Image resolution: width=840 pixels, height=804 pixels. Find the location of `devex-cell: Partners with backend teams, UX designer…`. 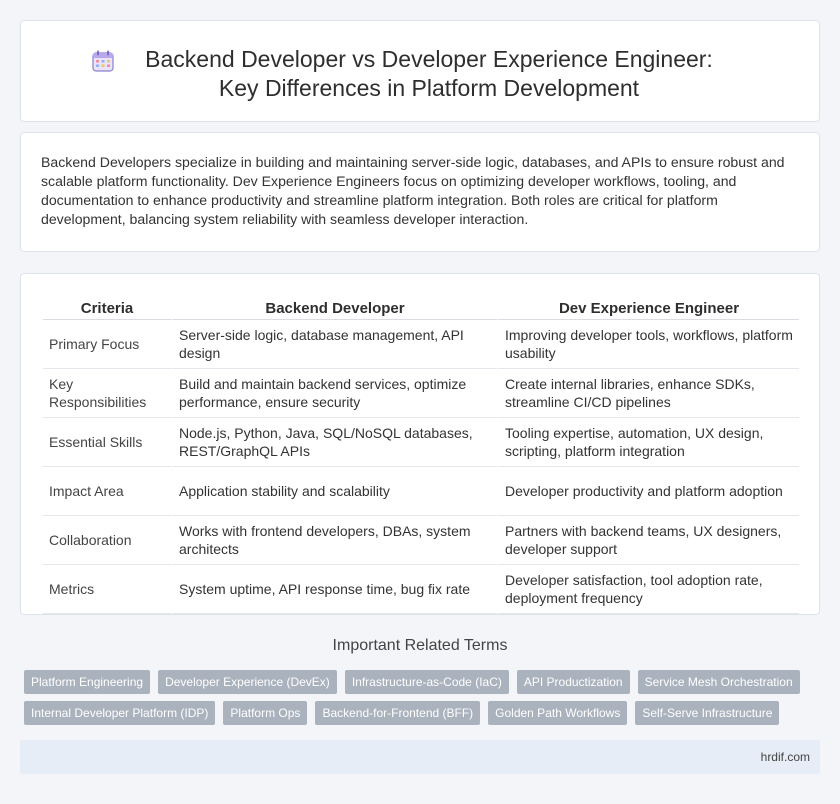

devex-cell: Partners with backend teams, UX designer… is located at coordinates (648, 540).